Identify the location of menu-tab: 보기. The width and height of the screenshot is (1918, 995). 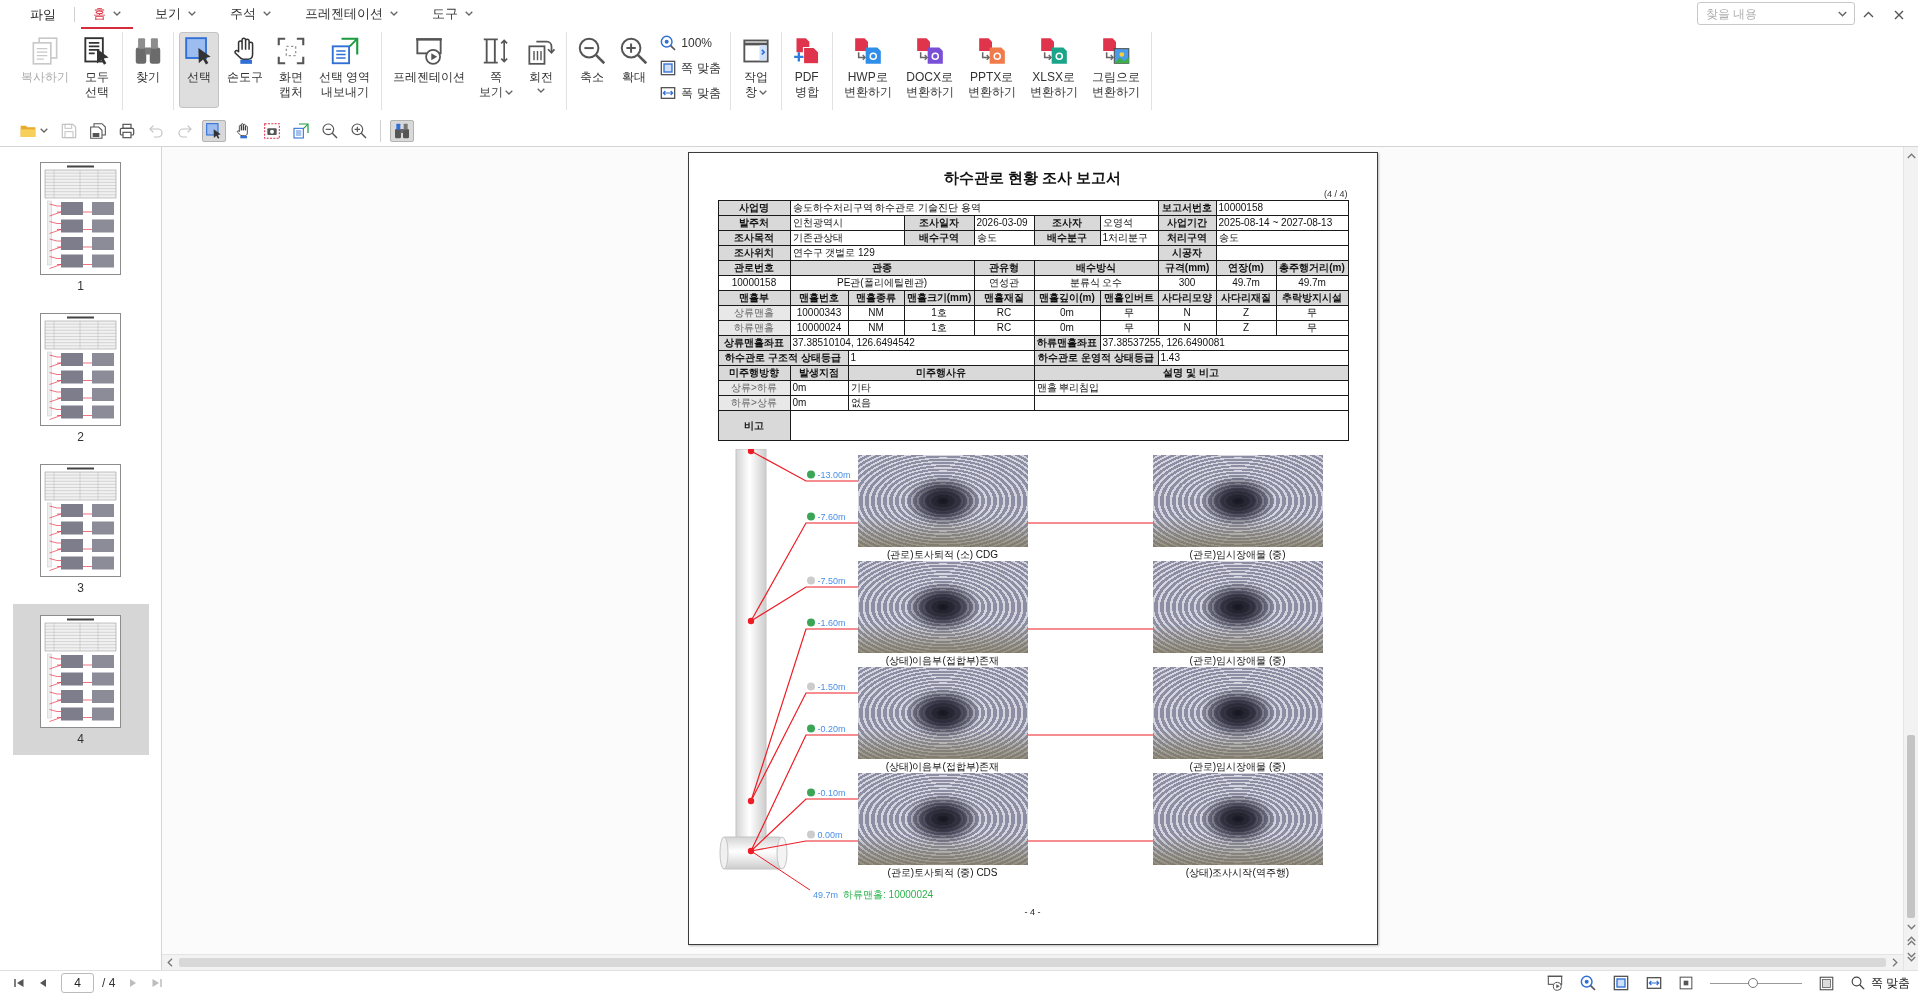
(175, 14).